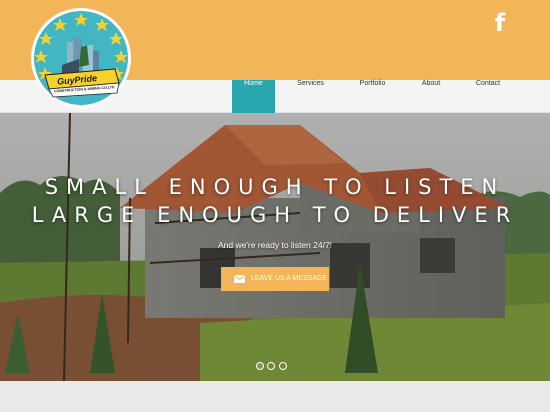  Describe the element at coordinates (275, 187) in the screenshot. I see `hero-headline-line1: SMALL ENOUGH TO LISTEN` at that location.